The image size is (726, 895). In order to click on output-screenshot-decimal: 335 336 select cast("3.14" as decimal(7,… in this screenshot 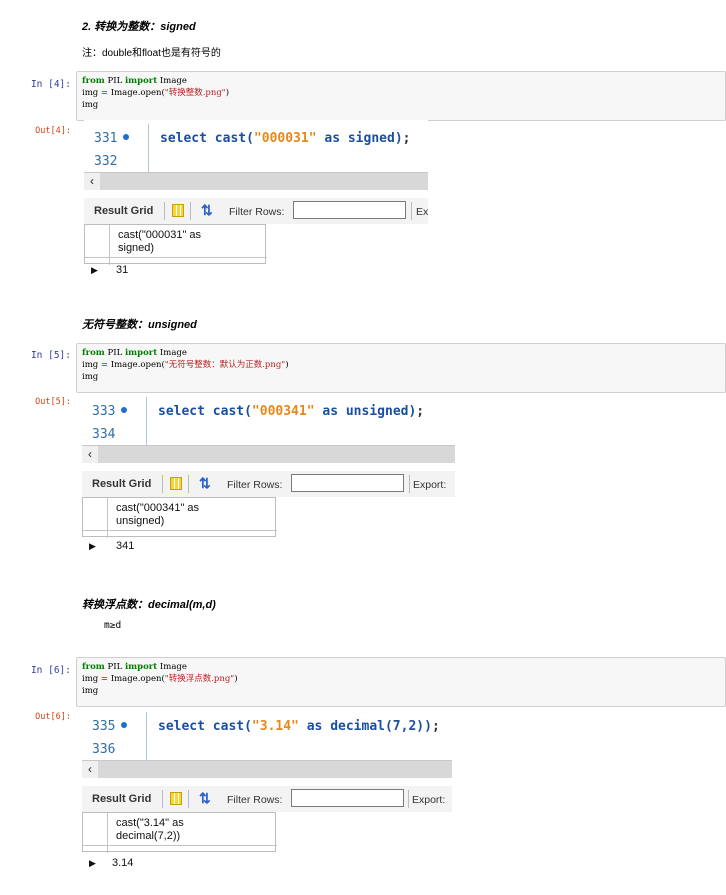, I will do `click(267, 789)`.